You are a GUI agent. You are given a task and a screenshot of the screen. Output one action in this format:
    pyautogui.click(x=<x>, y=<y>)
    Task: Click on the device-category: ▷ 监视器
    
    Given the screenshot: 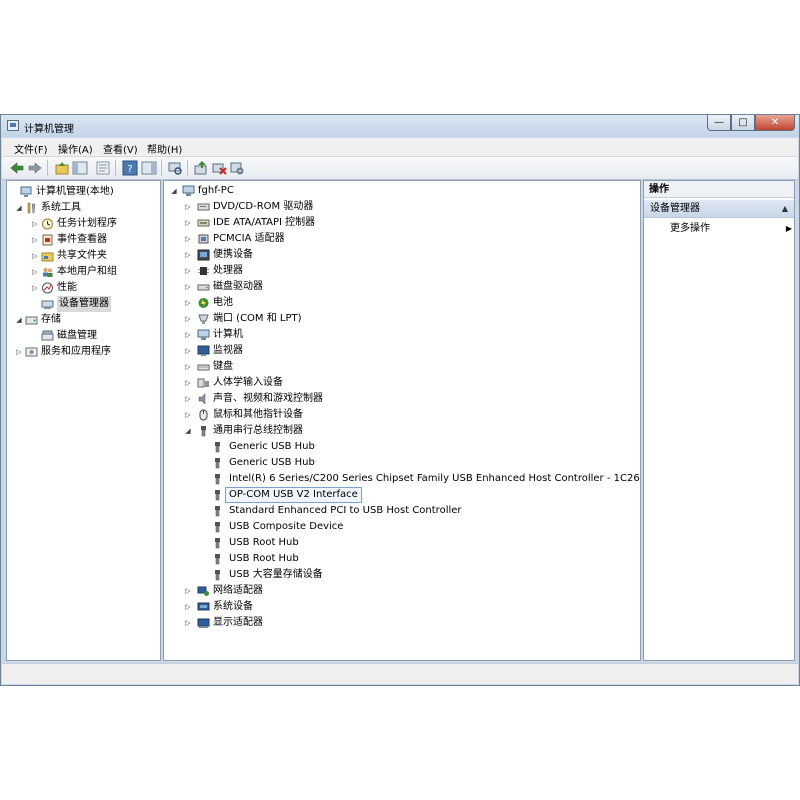 What is the action you would take?
    pyautogui.click(x=402, y=351)
    